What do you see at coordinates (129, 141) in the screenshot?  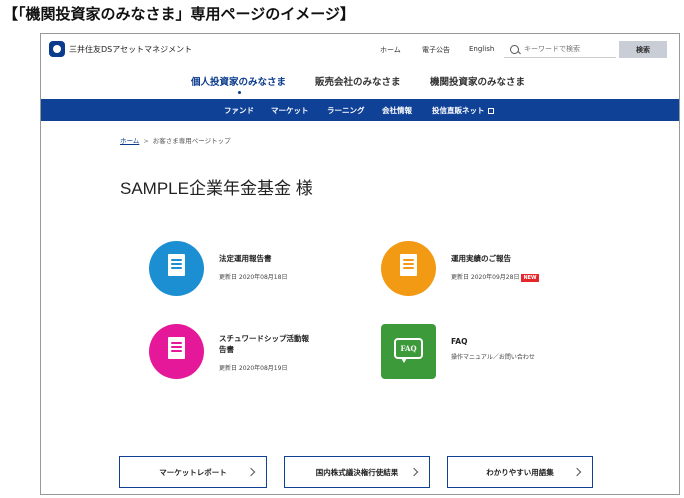 I see `breadcrumb-home-link: ホーム` at bounding box center [129, 141].